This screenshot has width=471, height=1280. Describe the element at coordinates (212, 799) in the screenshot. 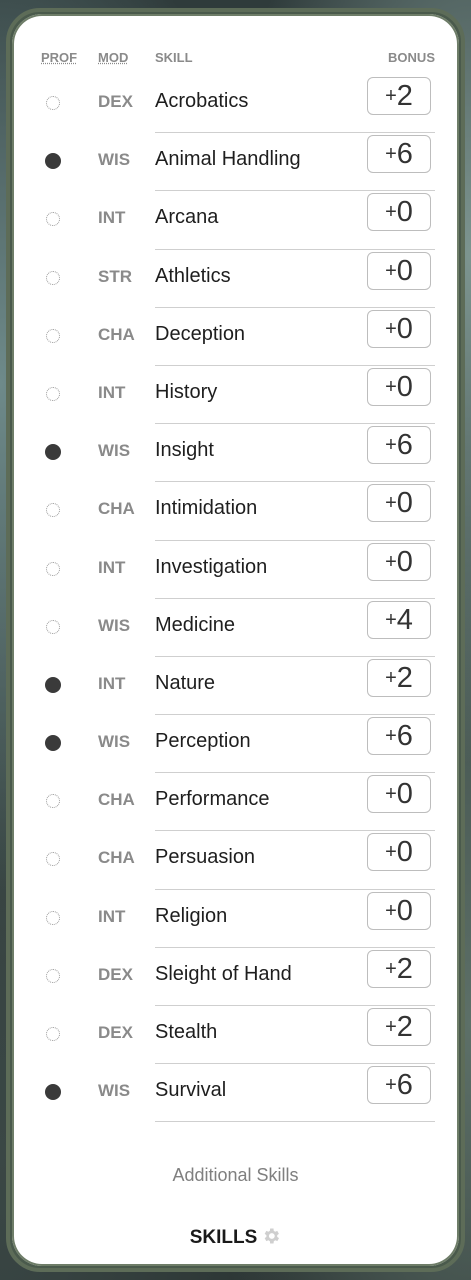

I see `skill-name: Performance` at that location.